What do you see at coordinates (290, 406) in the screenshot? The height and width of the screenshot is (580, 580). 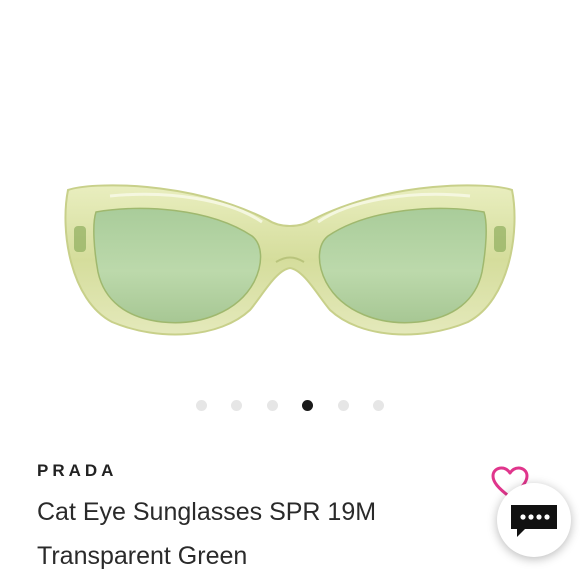 I see `carousel-dots` at bounding box center [290, 406].